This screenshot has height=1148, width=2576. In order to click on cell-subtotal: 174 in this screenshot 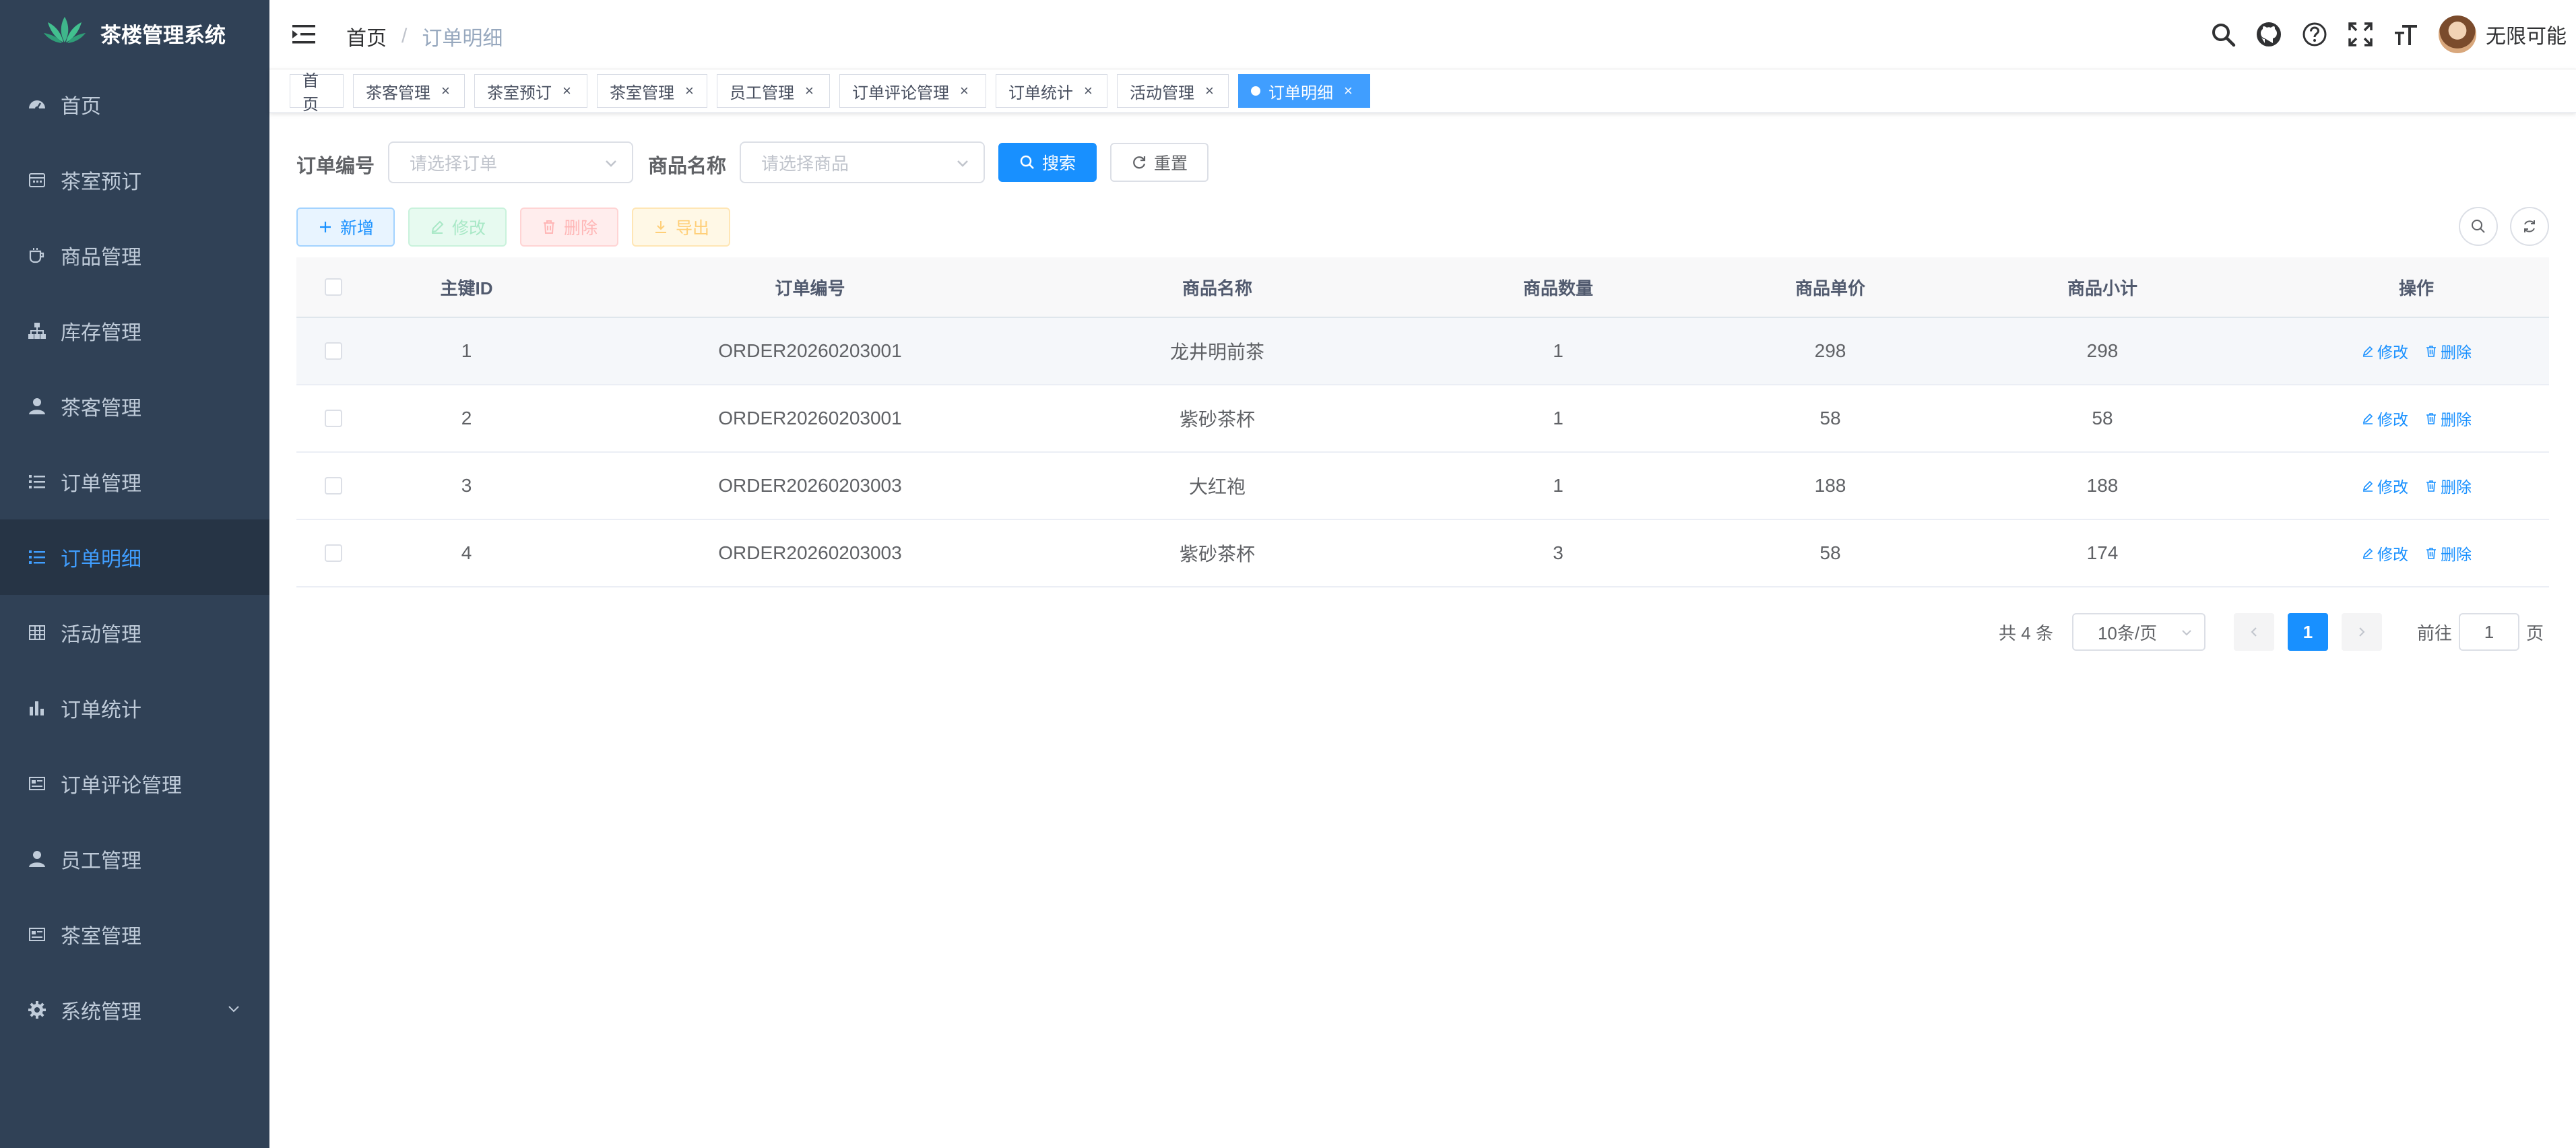, I will do `click(2102, 552)`.